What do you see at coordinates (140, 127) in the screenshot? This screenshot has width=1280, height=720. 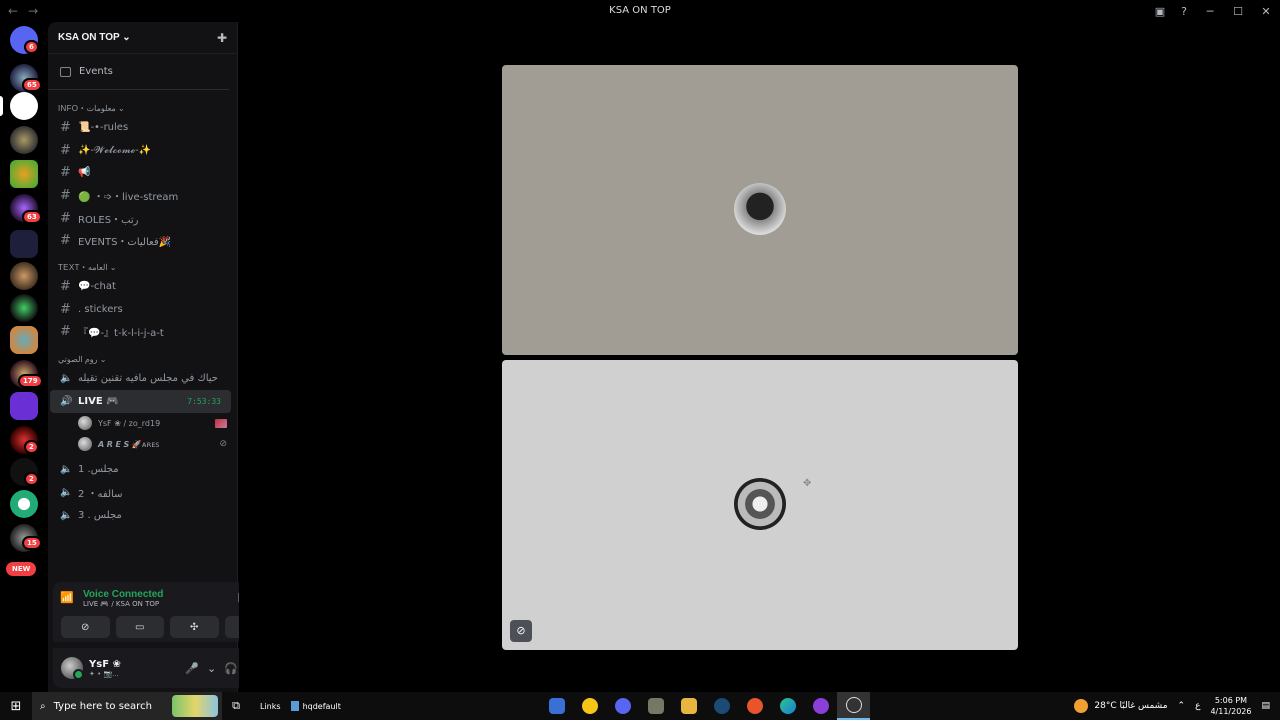 I see `channel-rules: # 📜-•-rules` at bounding box center [140, 127].